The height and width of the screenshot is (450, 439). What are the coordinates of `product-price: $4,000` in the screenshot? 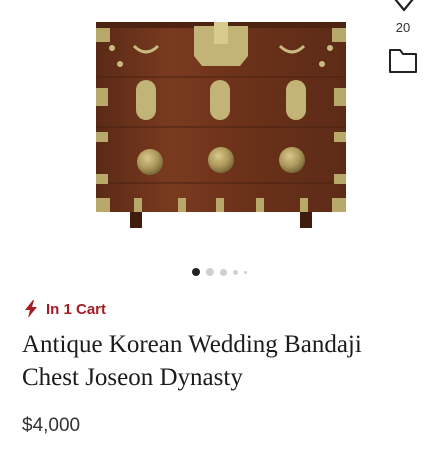 It's located at (51, 425).